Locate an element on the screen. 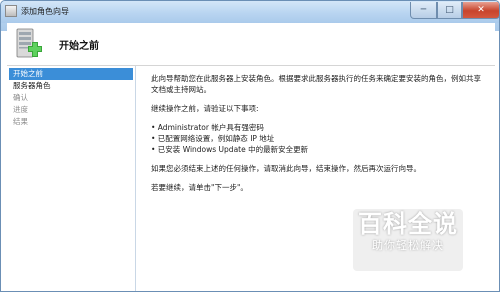  continue-note-text: 若要继续，请单击"下一步"。 is located at coordinates (199, 187).